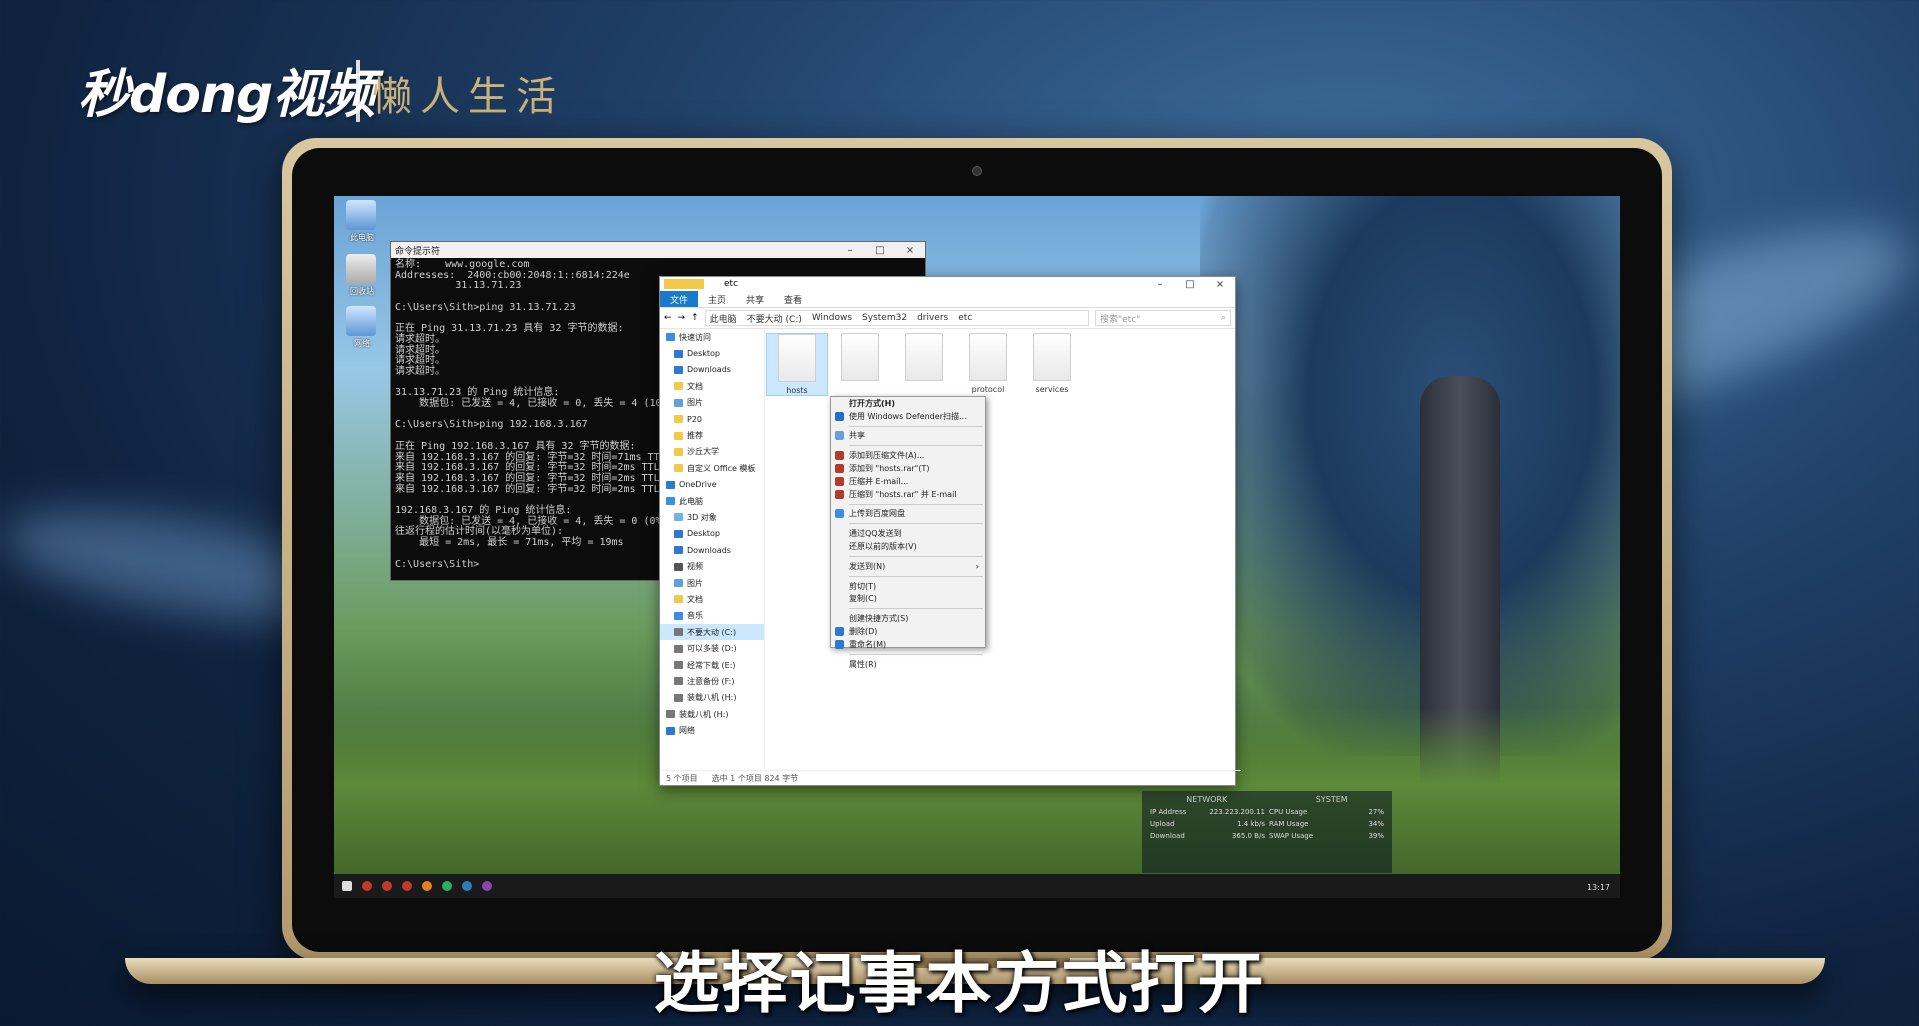 The height and width of the screenshot is (1026, 1919). What do you see at coordinates (947, 284) in the screenshot?
I see `explorer-titlebar: etc – □ ×` at bounding box center [947, 284].